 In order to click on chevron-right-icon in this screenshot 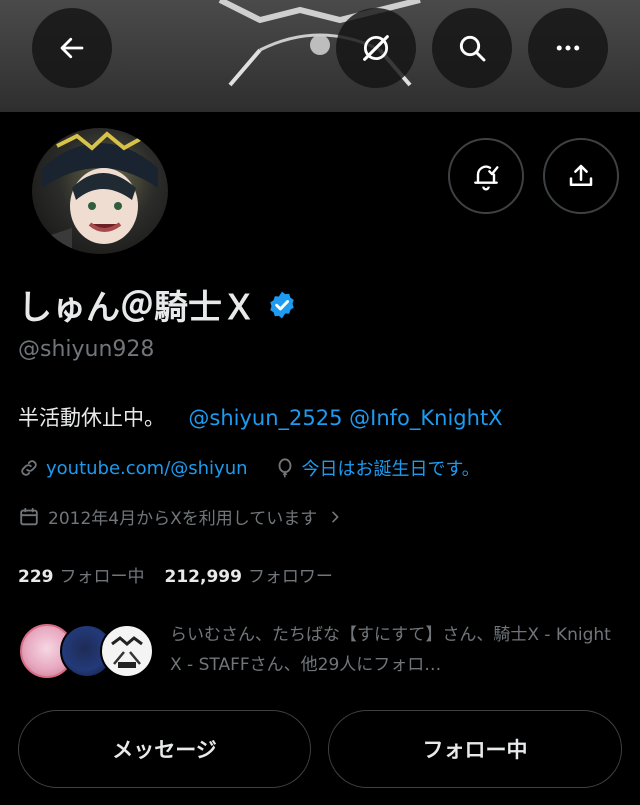, I will do `click(335, 516)`.